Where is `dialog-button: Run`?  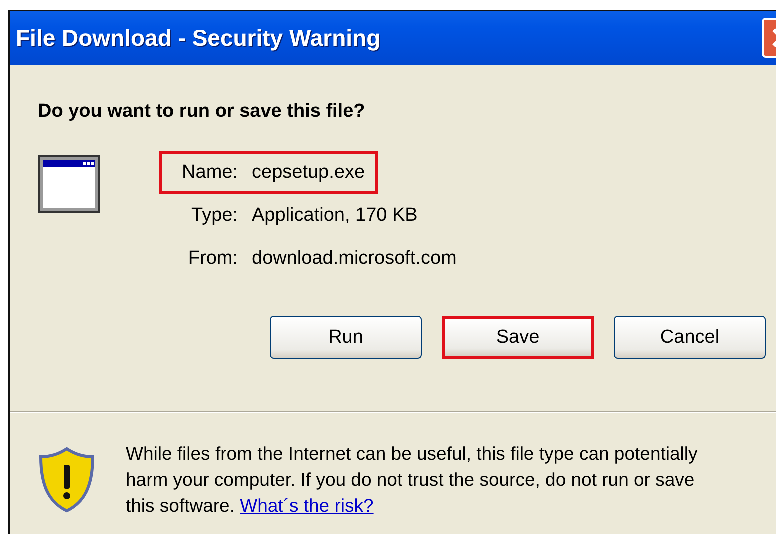
dialog-button: Run is located at coordinates (346, 337).